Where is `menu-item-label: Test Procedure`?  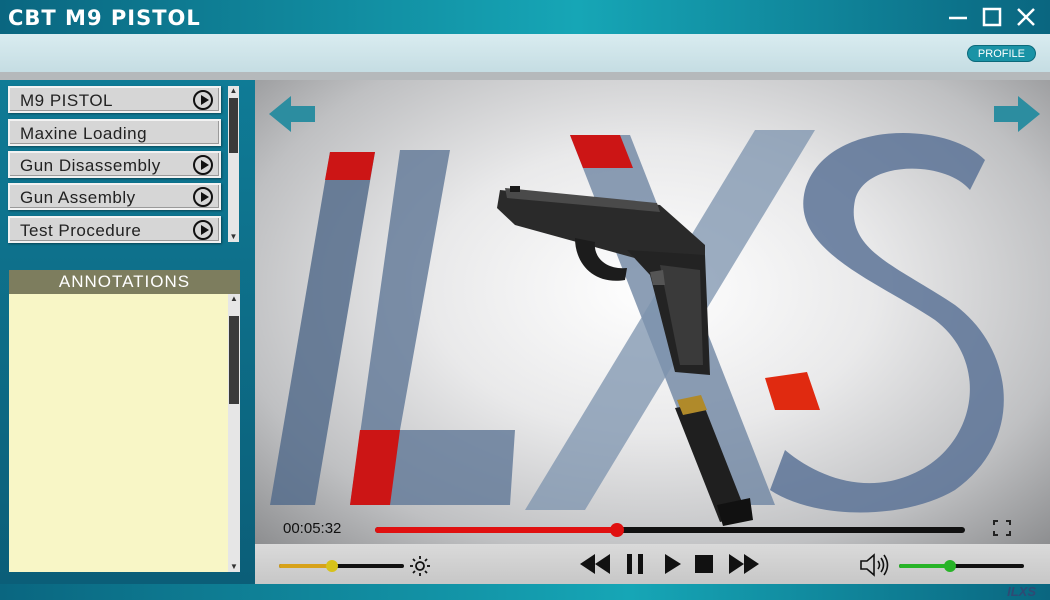
menu-item-label: Test Procedure is located at coordinates (81, 230).